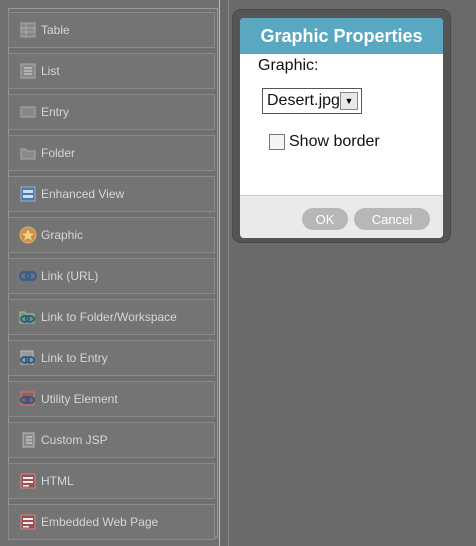 This screenshot has width=476, height=546. Describe the element at coordinates (28, 194) in the screenshot. I see `enhanced-view-icon` at that location.